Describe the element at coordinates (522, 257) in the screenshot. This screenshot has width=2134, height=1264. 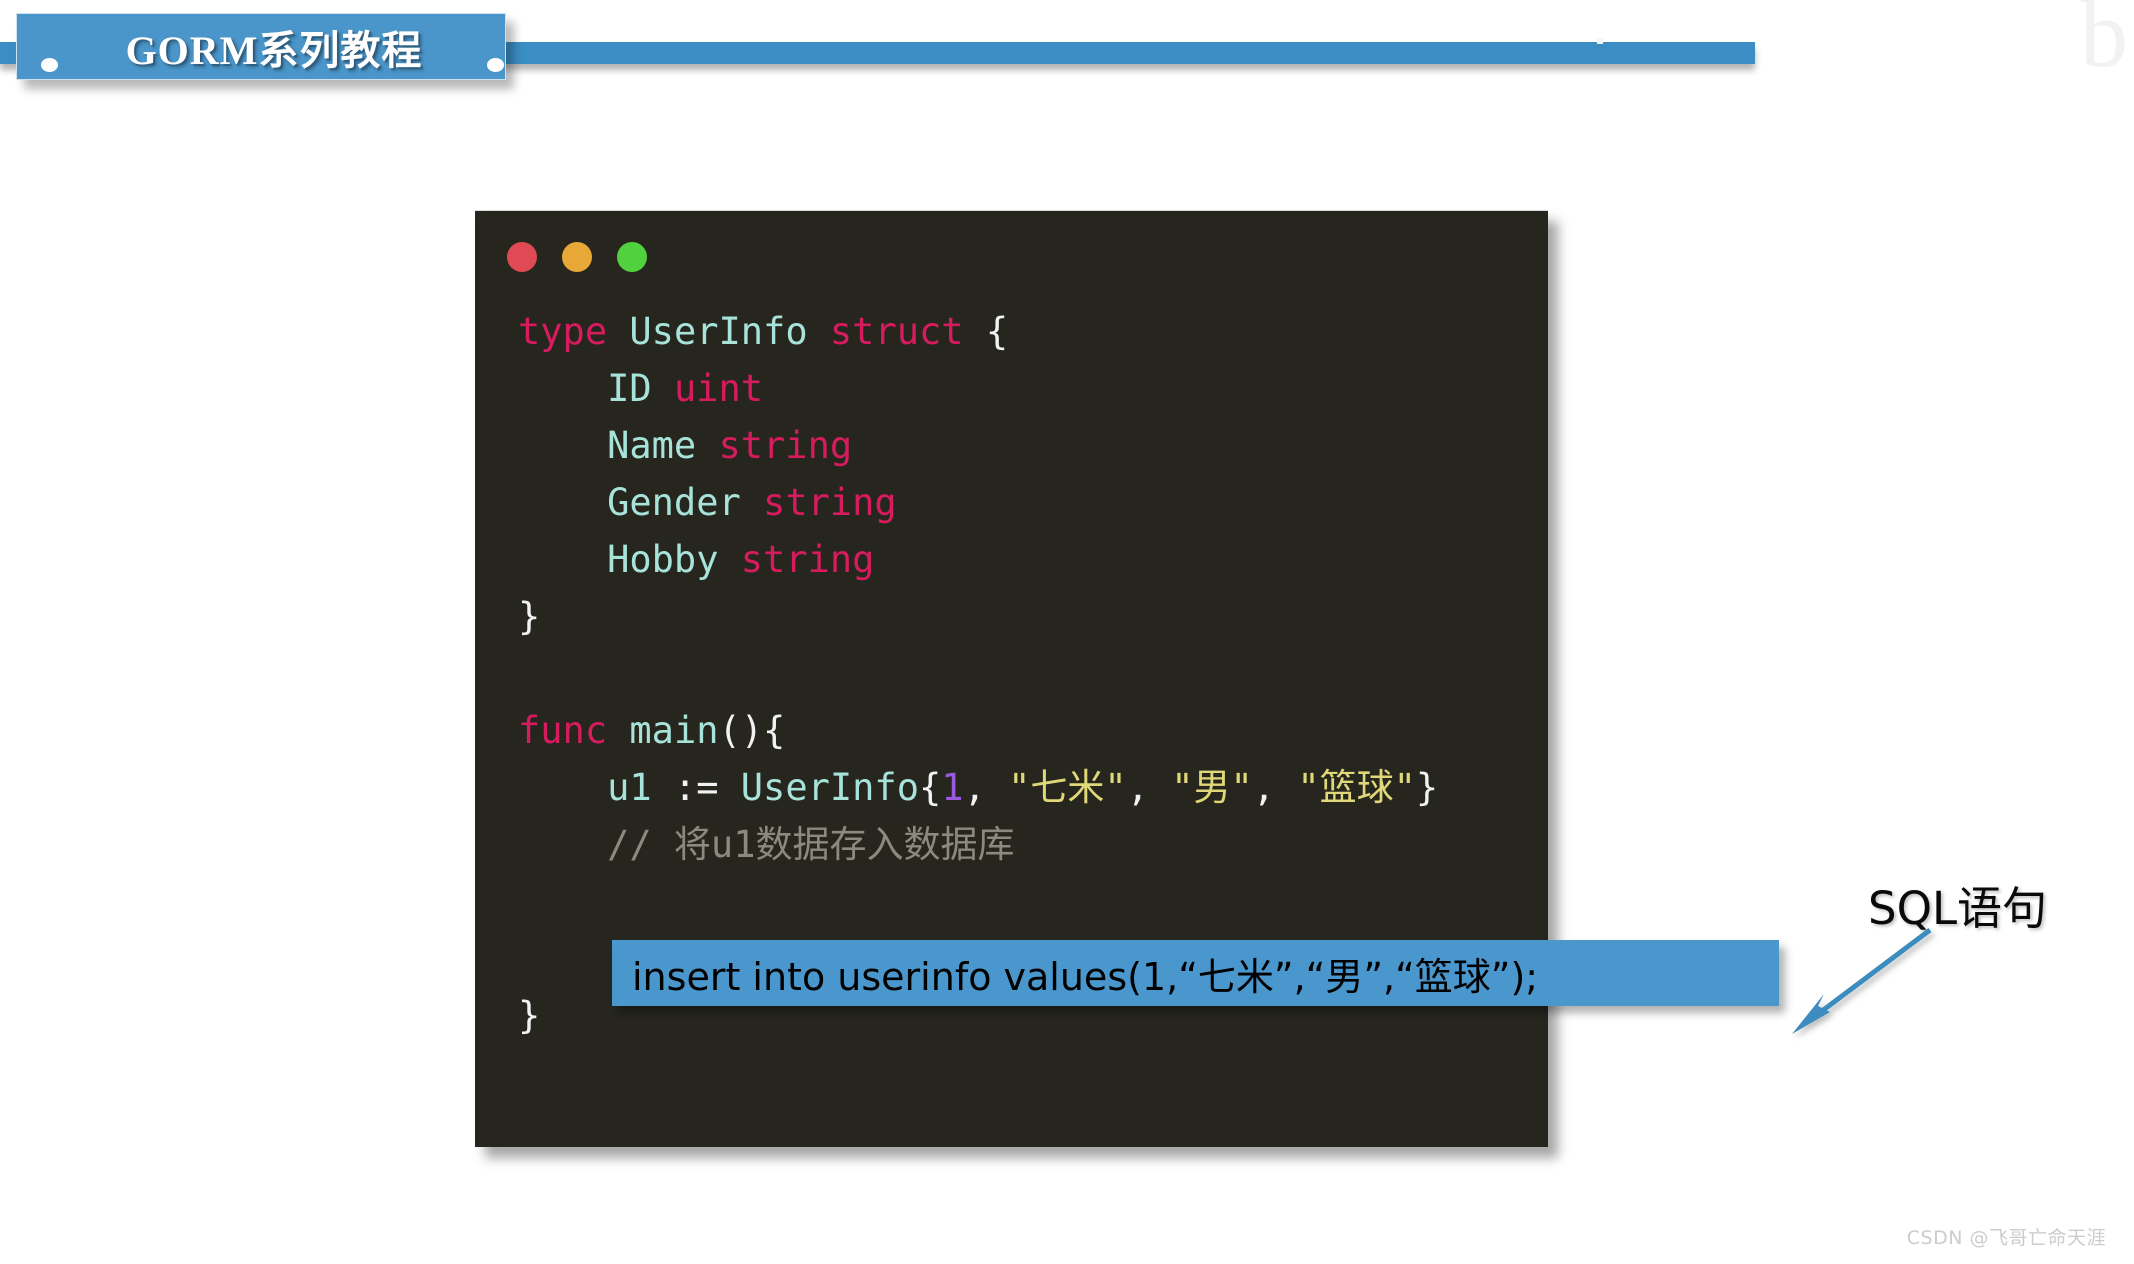
I see `close-button-icon` at that location.